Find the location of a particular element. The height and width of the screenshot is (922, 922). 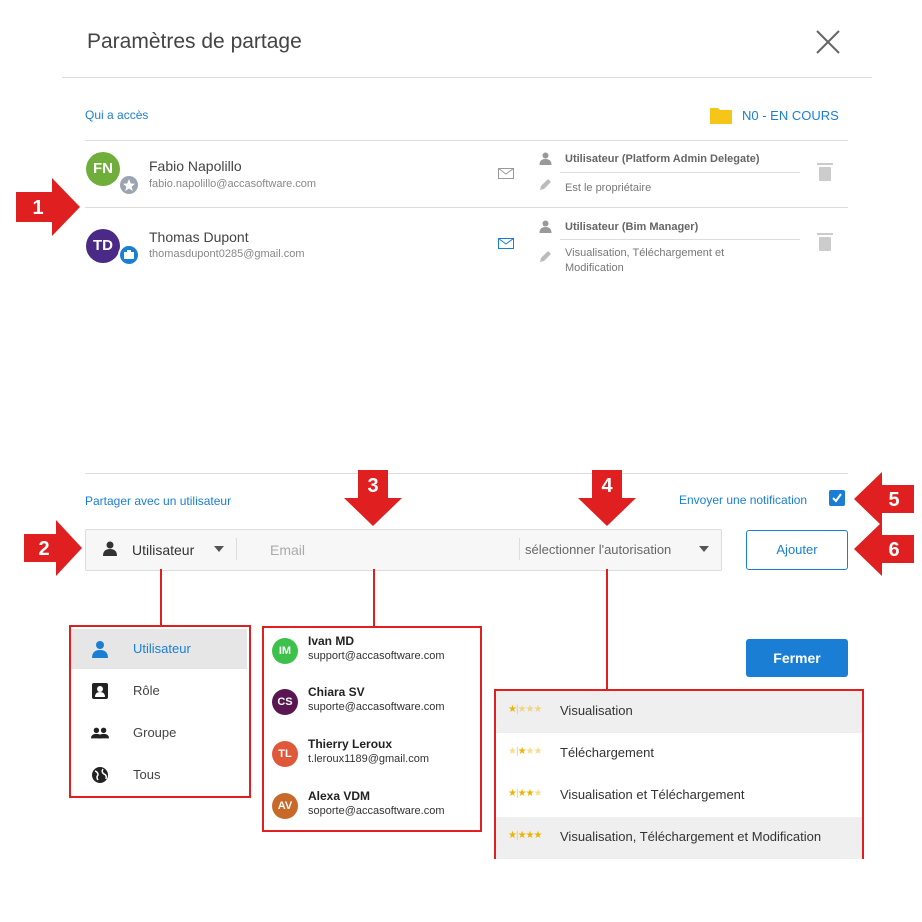

globe-icon is located at coordinates (100, 775).